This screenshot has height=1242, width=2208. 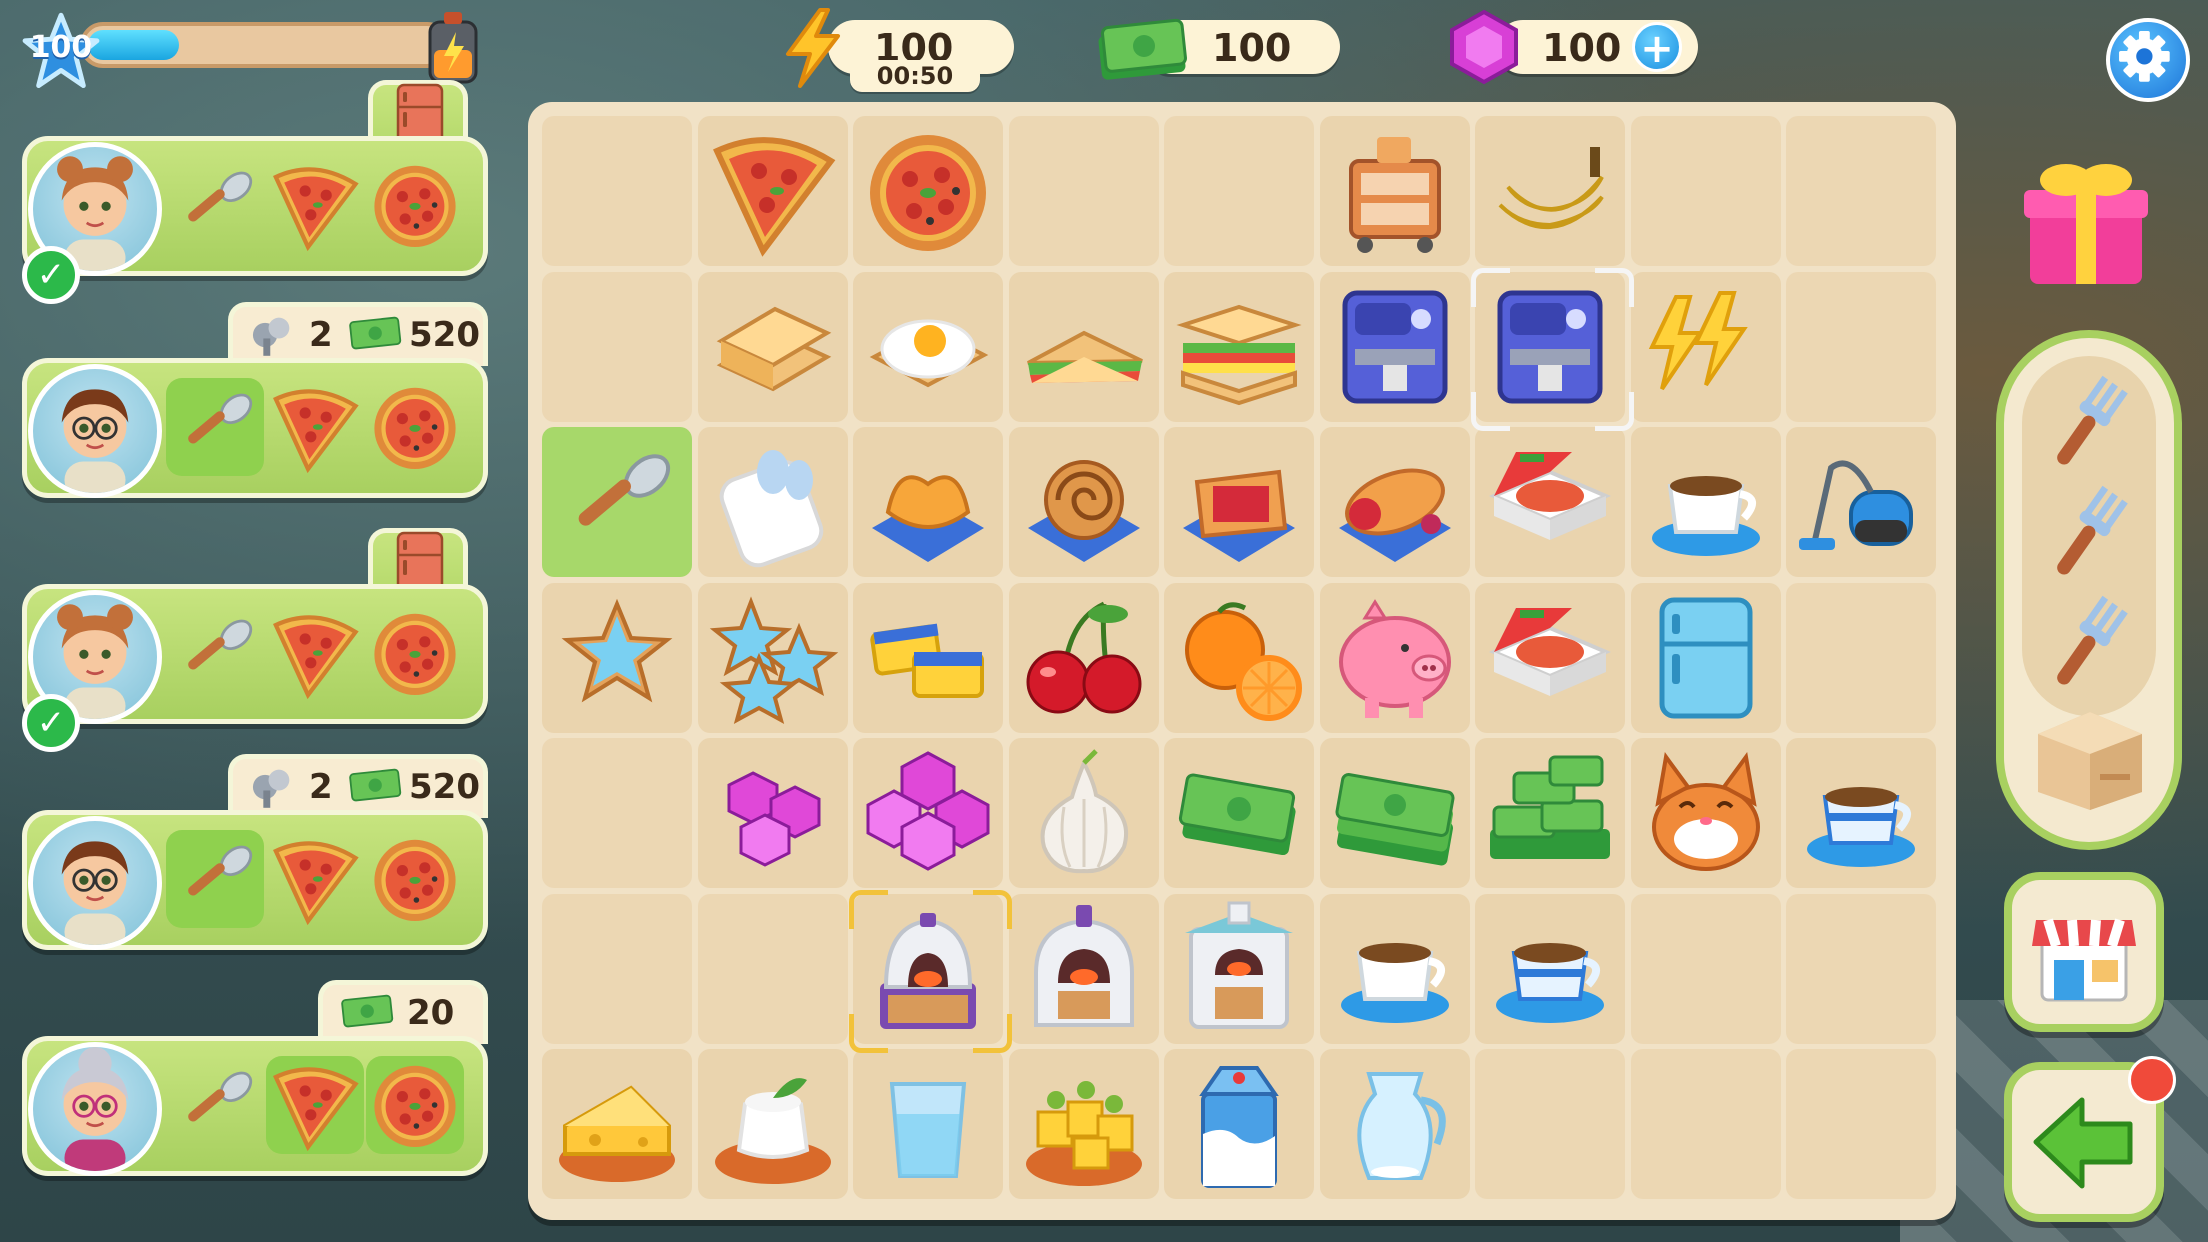 I want to click on board-item-fridge, so click(x=1706, y=658).